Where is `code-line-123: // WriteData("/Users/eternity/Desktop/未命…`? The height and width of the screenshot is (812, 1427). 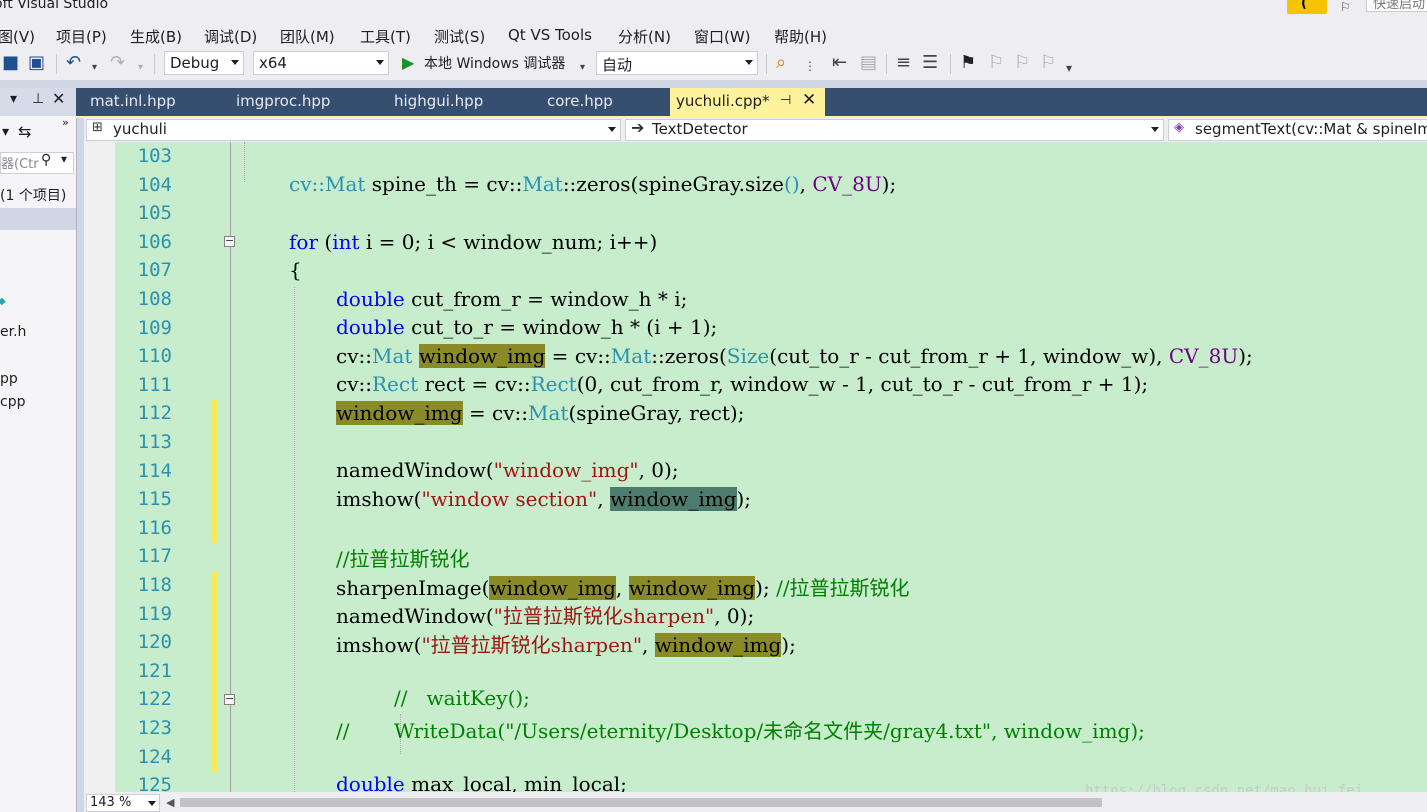
code-line-123: // WriteData("/Users/eternity/Desktop/未命… is located at coordinates (740, 729).